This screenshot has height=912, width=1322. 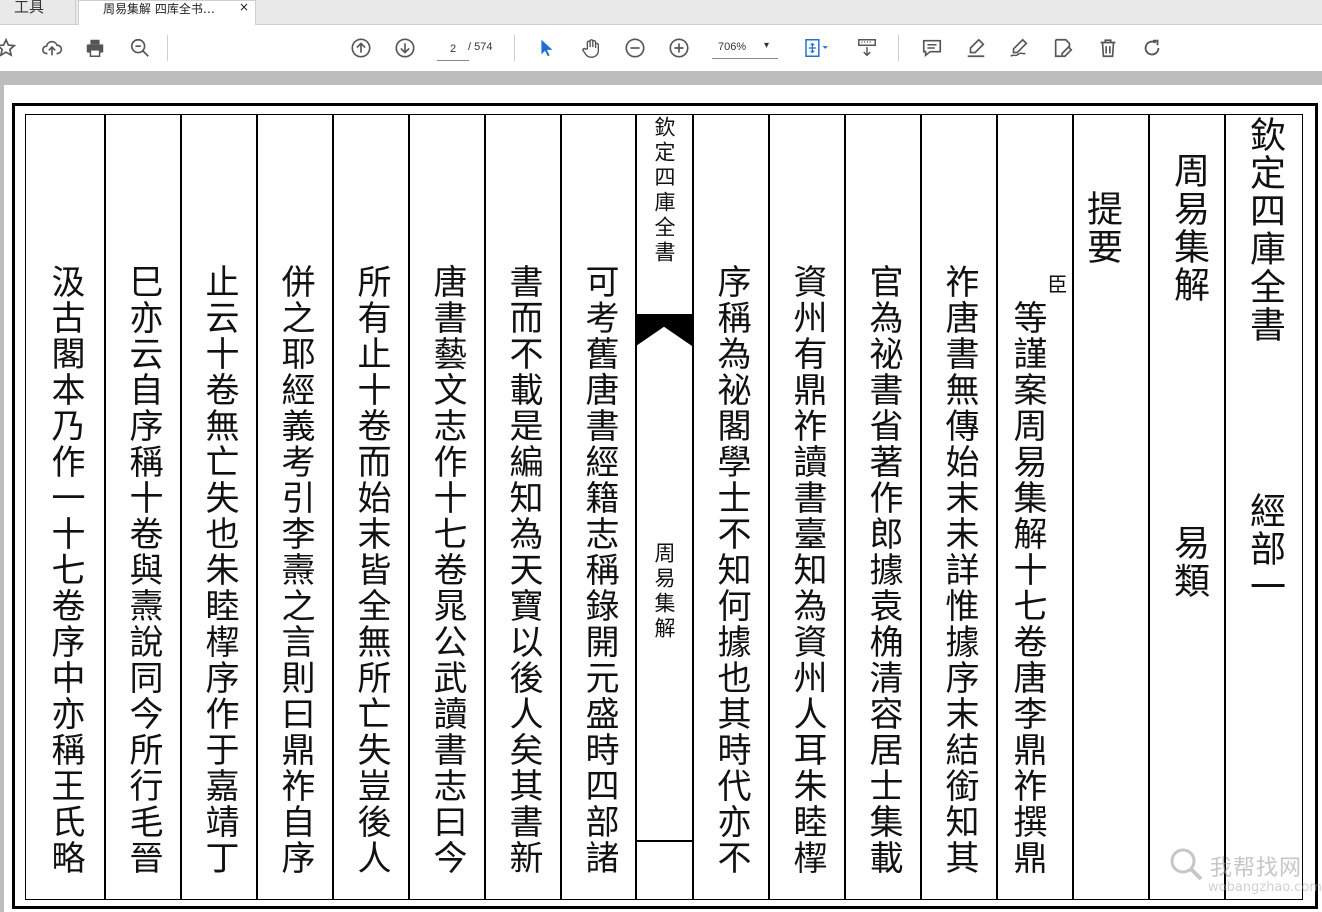 What do you see at coordinates (635, 48) in the screenshot?
I see `zoom-out-icon` at bounding box center [635, 48].